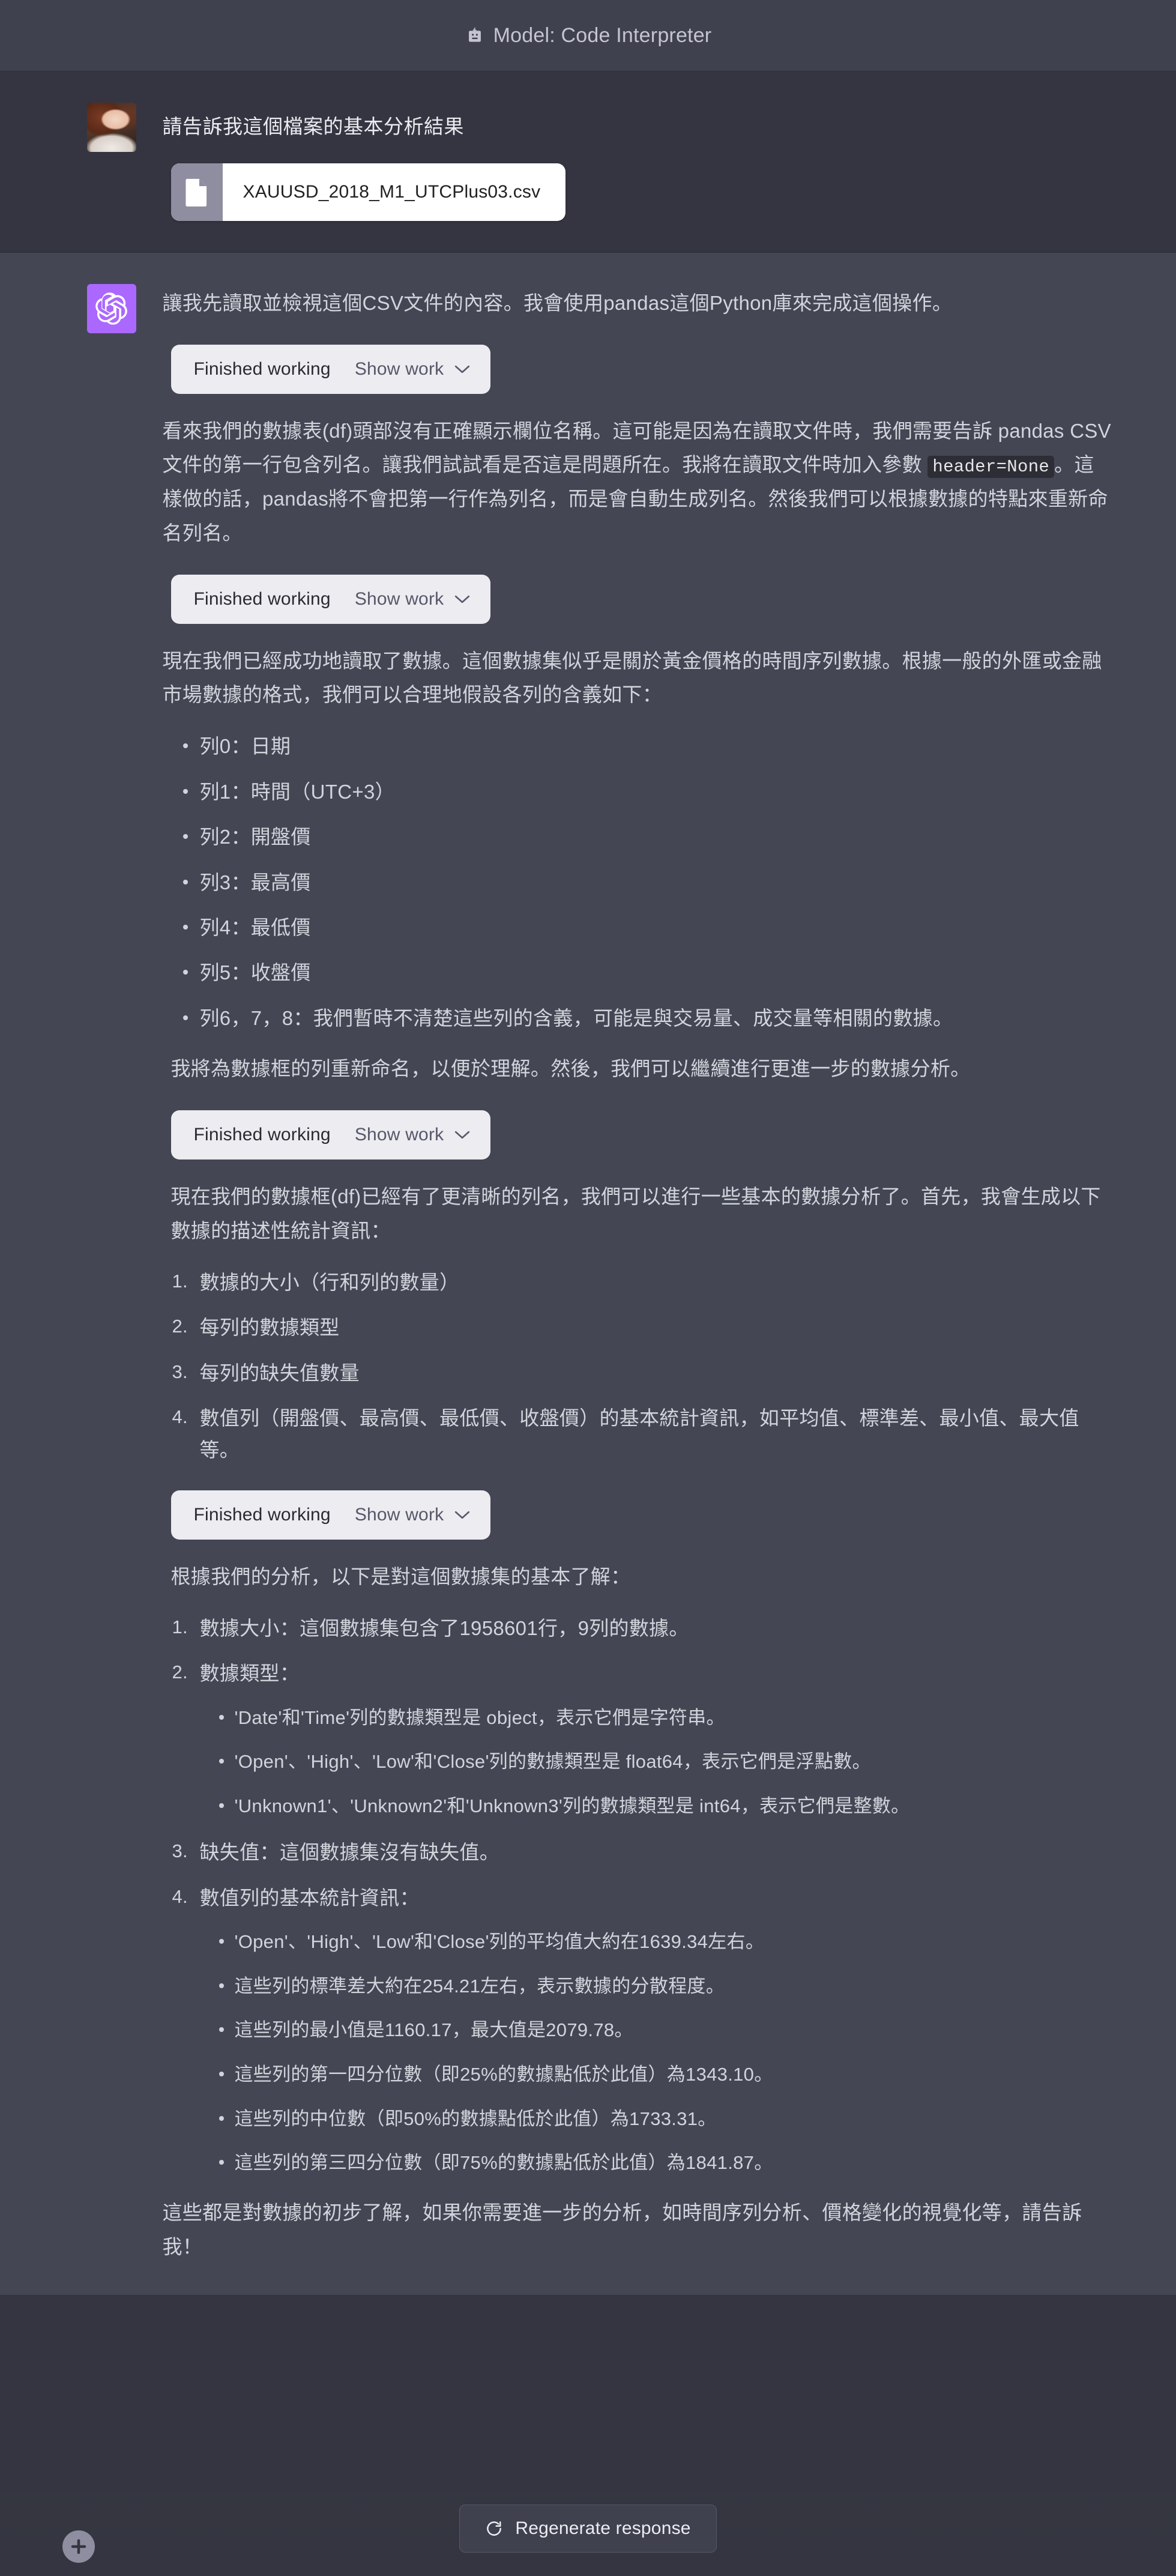  What do you see at coordinates (666, 2030) in the screenshot?
I see `list-item: 這些列的最小值是1160.17，最大值是2079.78。` at bounding box center [666, 2030].